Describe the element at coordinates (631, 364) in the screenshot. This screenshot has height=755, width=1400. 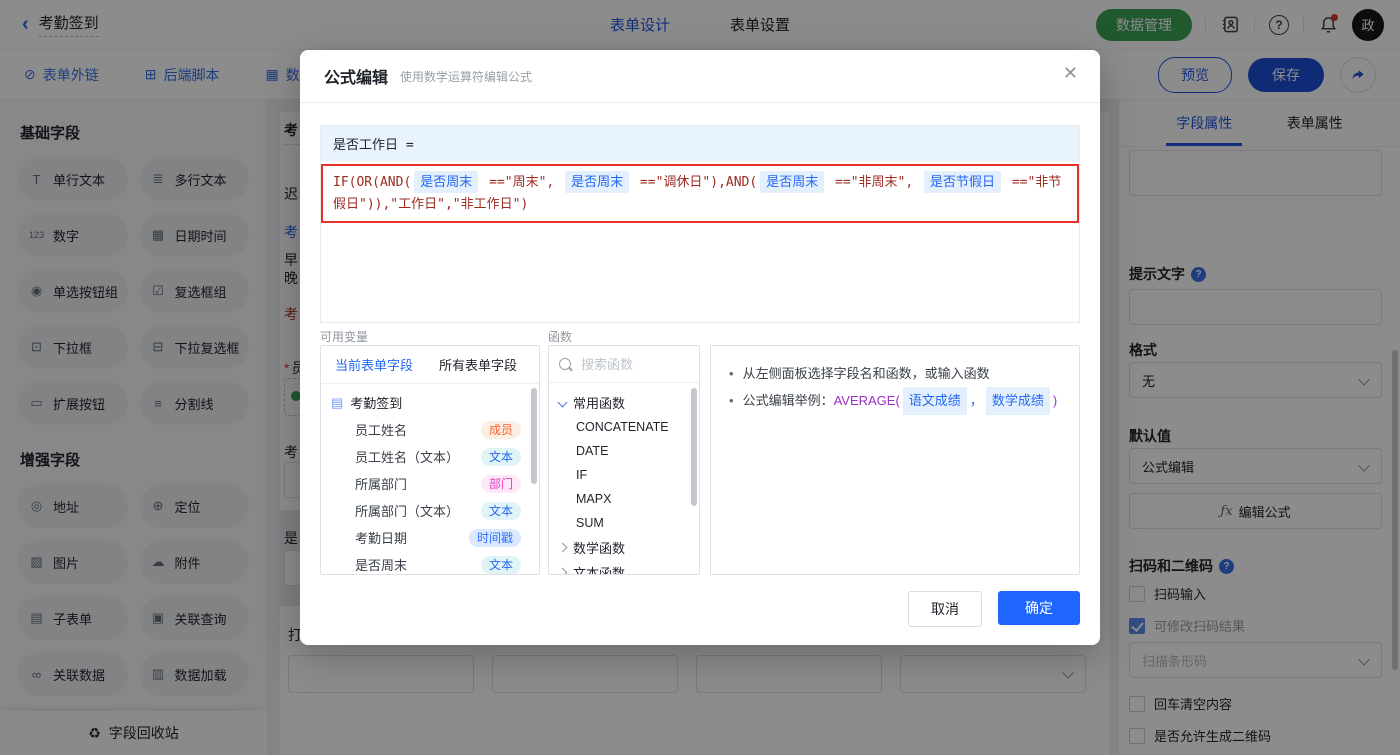
I see `function-search-input` at that location.